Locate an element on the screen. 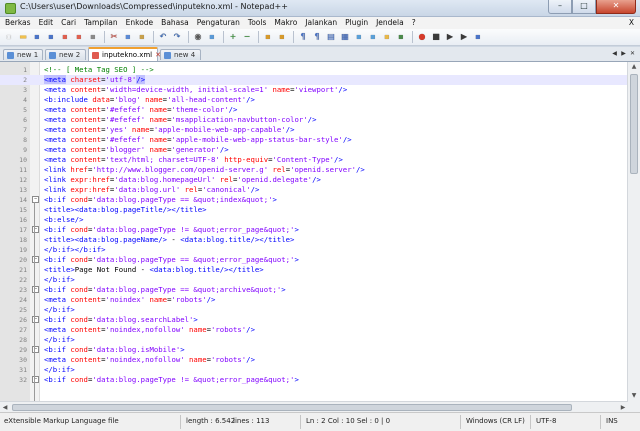 The height and width of the screenshot is (431, 640). code-line: 29− <b:if cond='data:blog.isMobile'> is located at coordinates (314, 350).